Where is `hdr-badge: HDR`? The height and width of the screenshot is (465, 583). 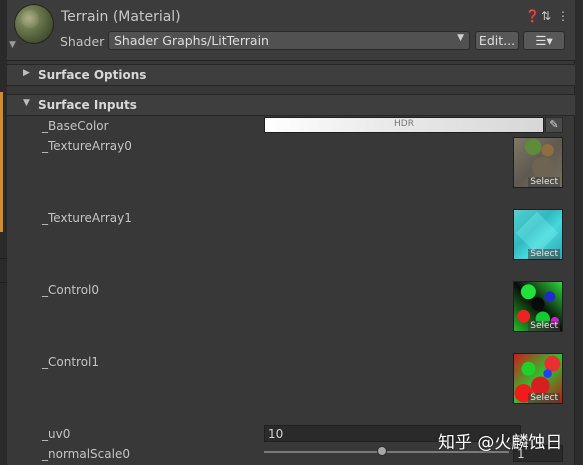
hdr-badge: HDR is located at coordinates (404, 124).